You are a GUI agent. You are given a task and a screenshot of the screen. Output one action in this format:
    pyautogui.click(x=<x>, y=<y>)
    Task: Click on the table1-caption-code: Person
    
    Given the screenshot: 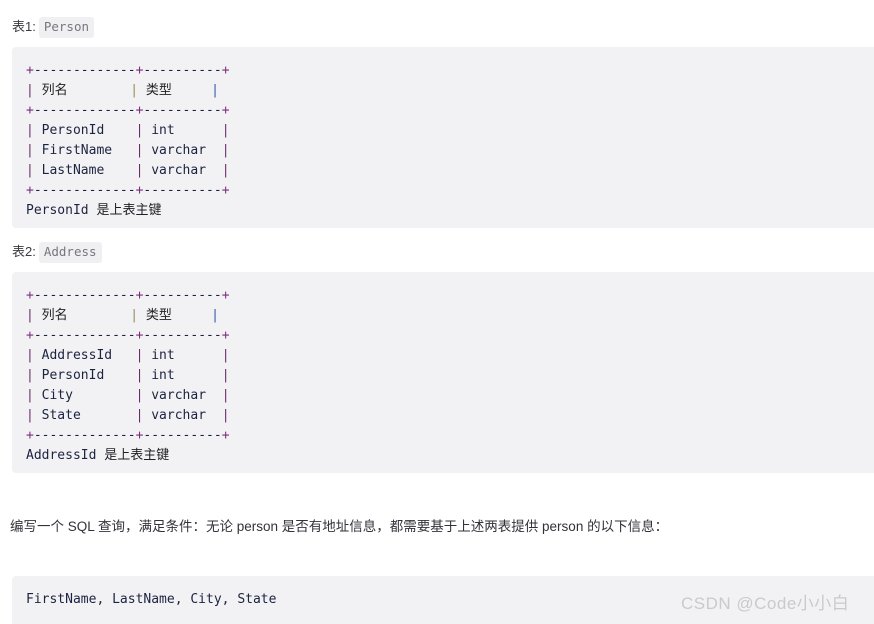 What is the action you would take?
    pyautogui.click(x=66, y=27)
    